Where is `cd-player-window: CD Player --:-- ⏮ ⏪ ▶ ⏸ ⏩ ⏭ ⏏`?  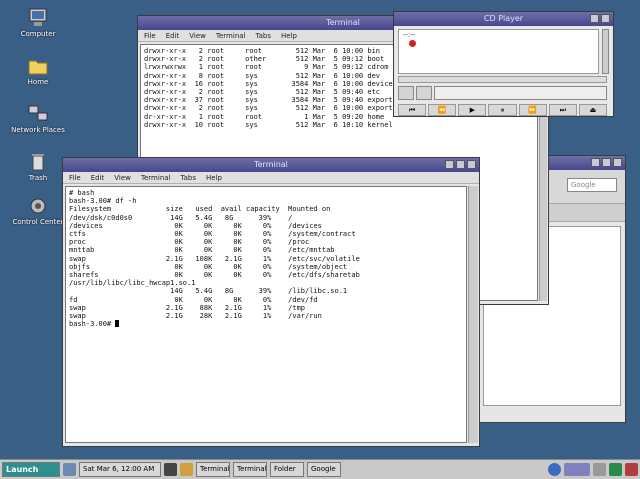 cd-player-window: CD Player --:-- ⏮ ⏪ ▶ ⏸ ⏩ ⏭ ⏏ is located at coordinates (503, 64).